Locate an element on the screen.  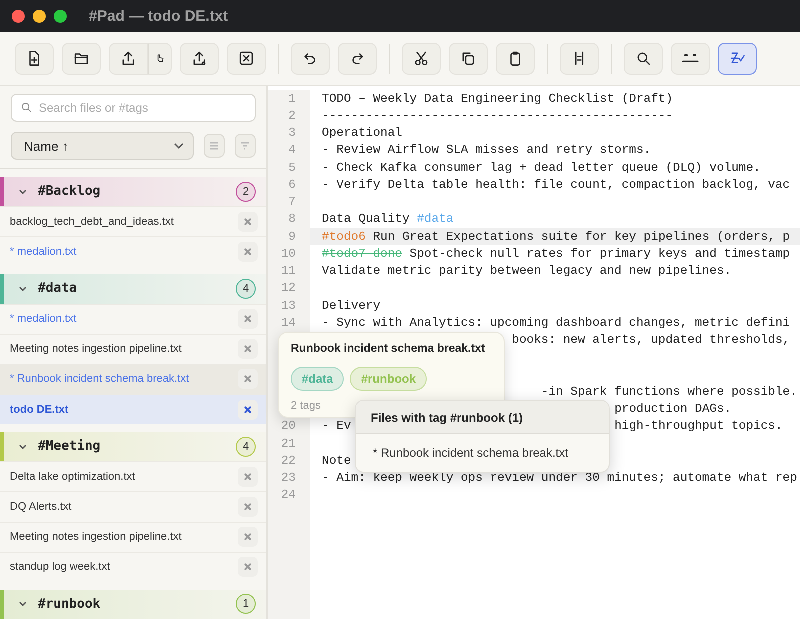
line-number: 13 is located at coordinates (288, 305).